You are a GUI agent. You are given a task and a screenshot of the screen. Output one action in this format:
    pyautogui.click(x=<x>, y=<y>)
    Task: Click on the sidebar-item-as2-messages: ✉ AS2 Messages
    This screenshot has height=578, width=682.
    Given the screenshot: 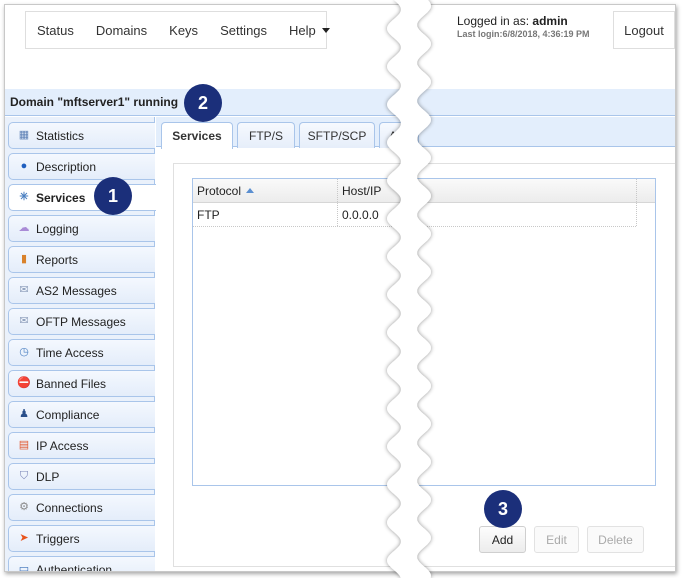 What is the action you would take?
    pyautogui.click(x=81, y=290)
    